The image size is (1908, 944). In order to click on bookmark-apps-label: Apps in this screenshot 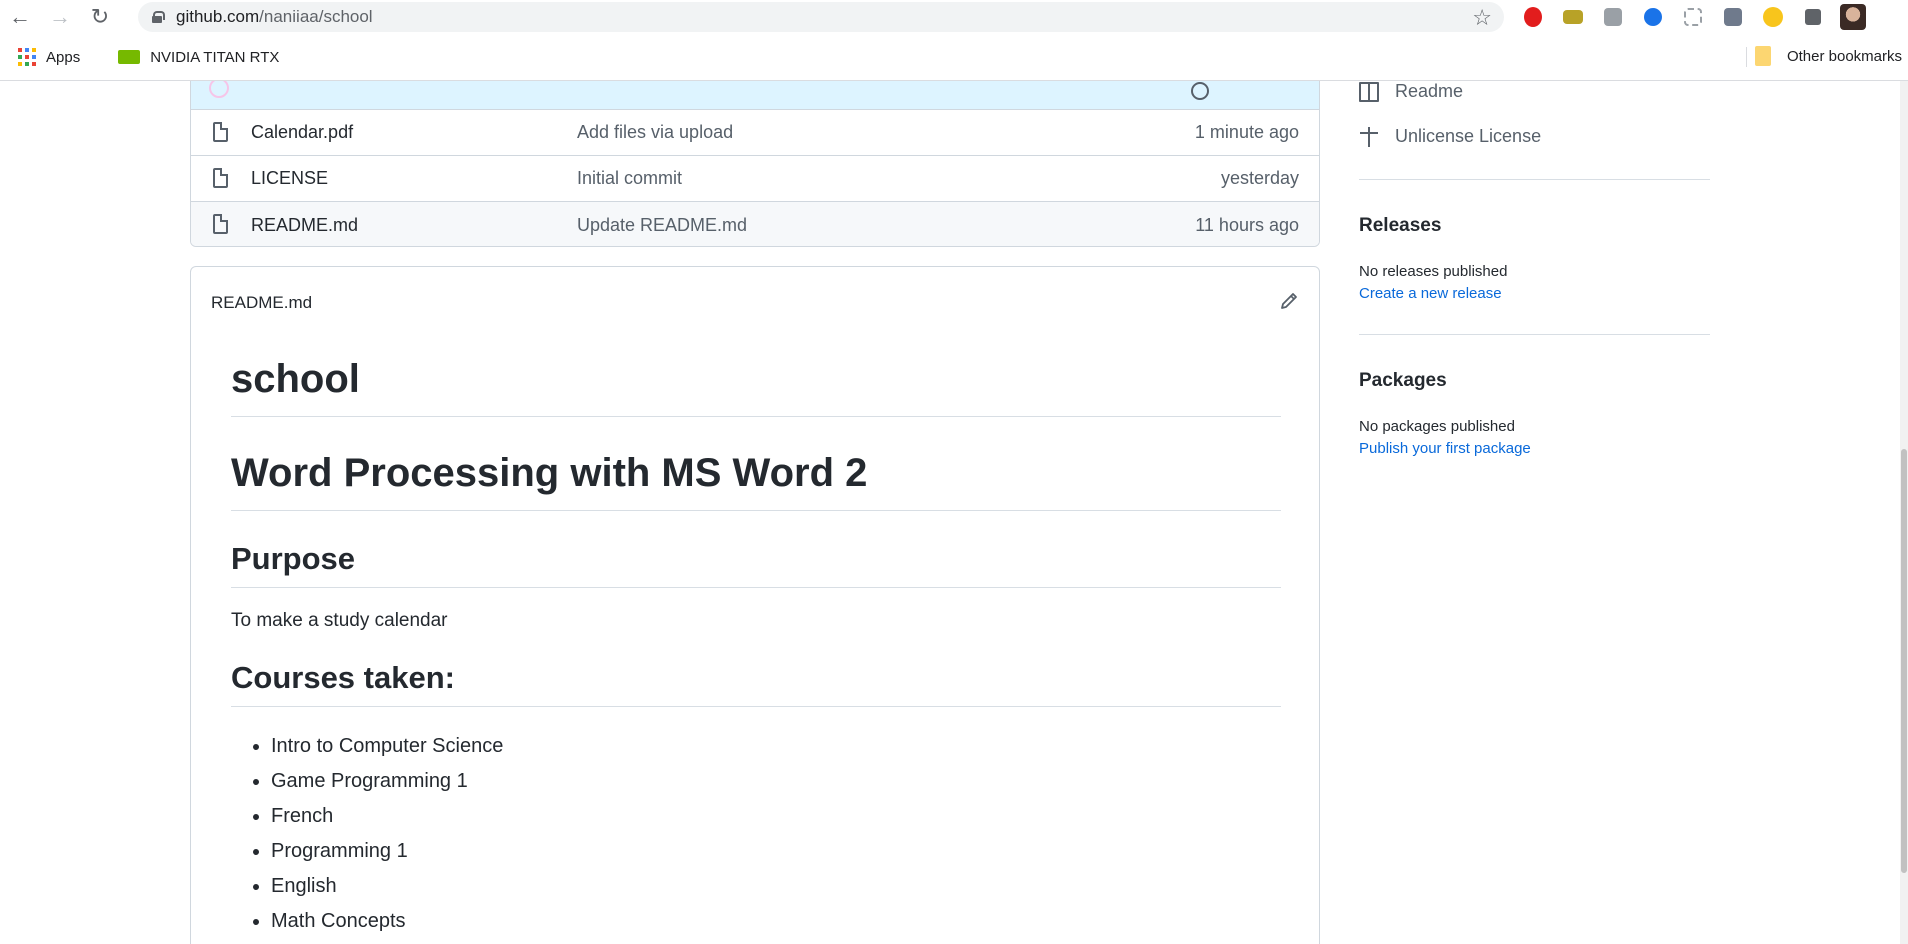, I will do `click(63, 57)`.